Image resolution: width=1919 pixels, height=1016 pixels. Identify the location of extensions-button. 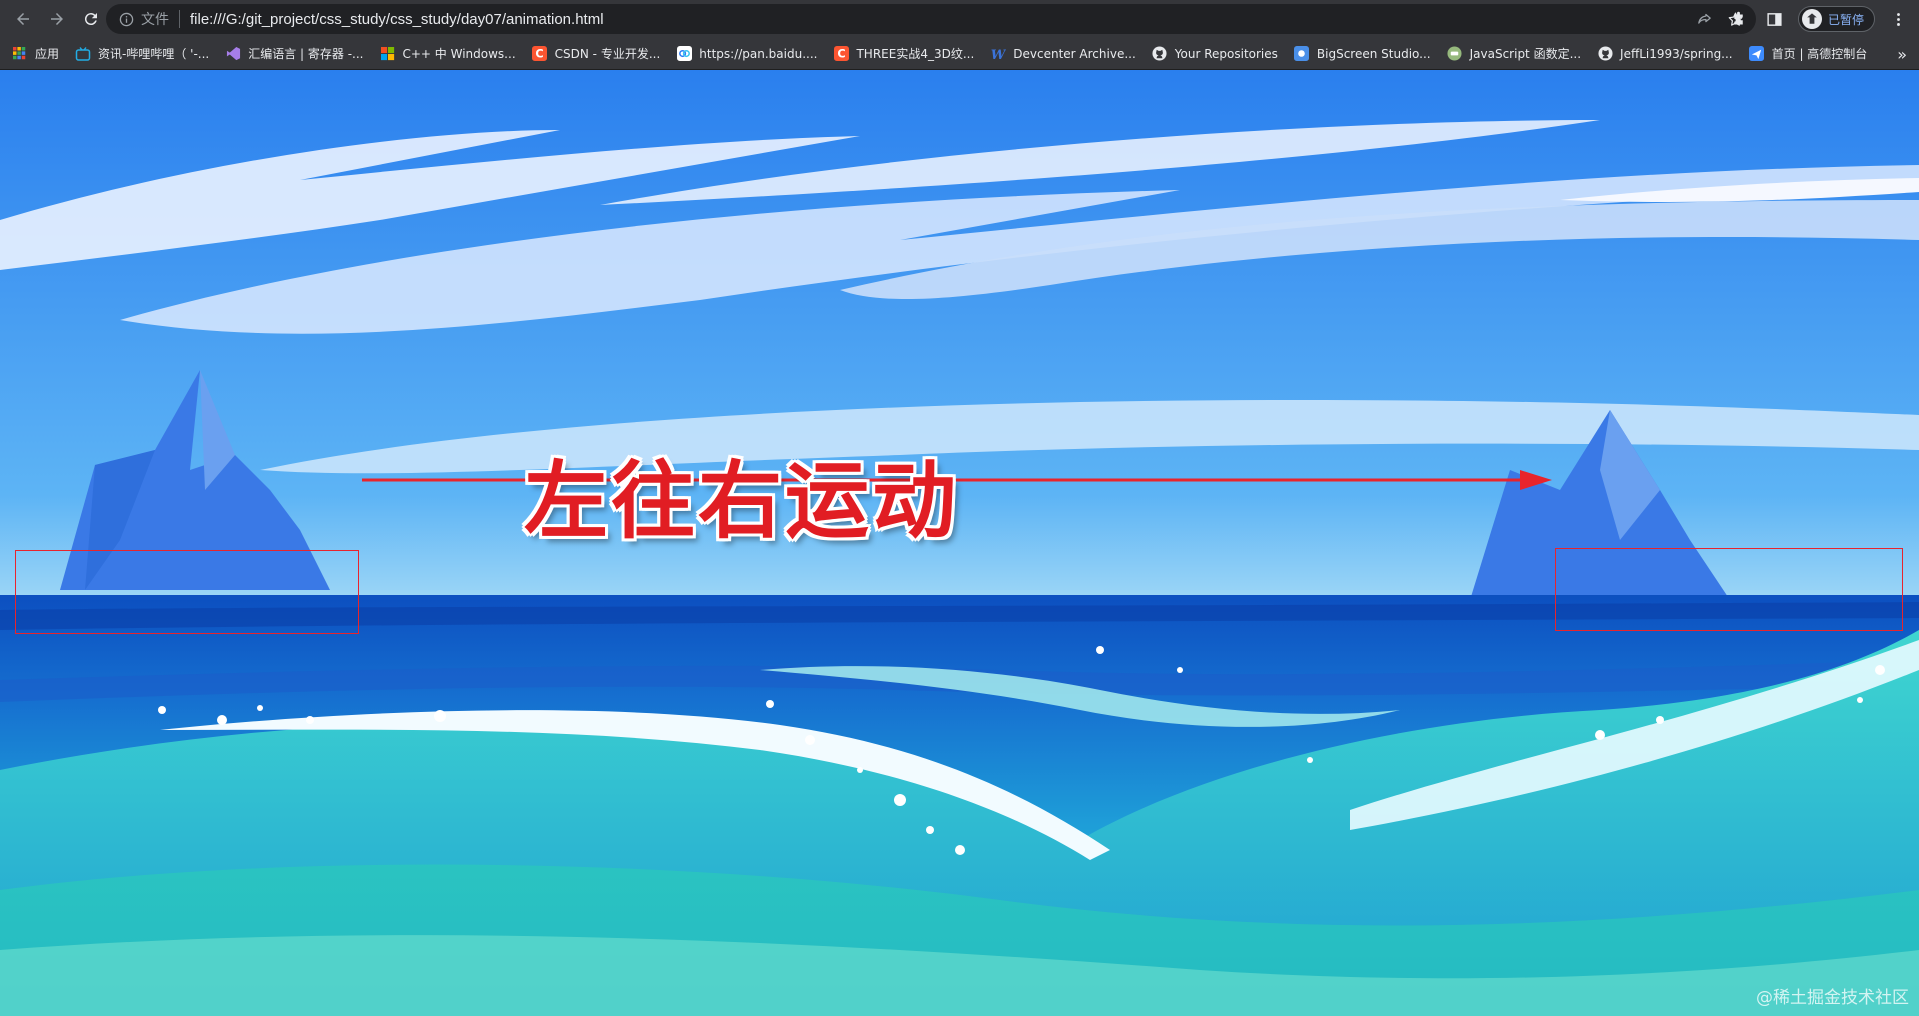
(1739, 19).